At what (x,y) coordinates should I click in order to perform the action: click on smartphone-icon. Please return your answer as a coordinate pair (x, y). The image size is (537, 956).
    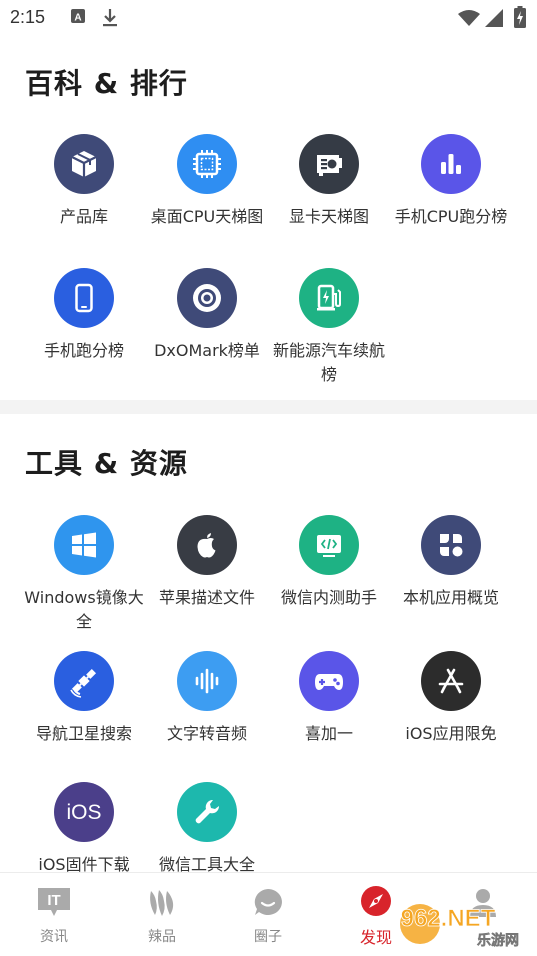
    Looking at the image, I should click on (84, 298).